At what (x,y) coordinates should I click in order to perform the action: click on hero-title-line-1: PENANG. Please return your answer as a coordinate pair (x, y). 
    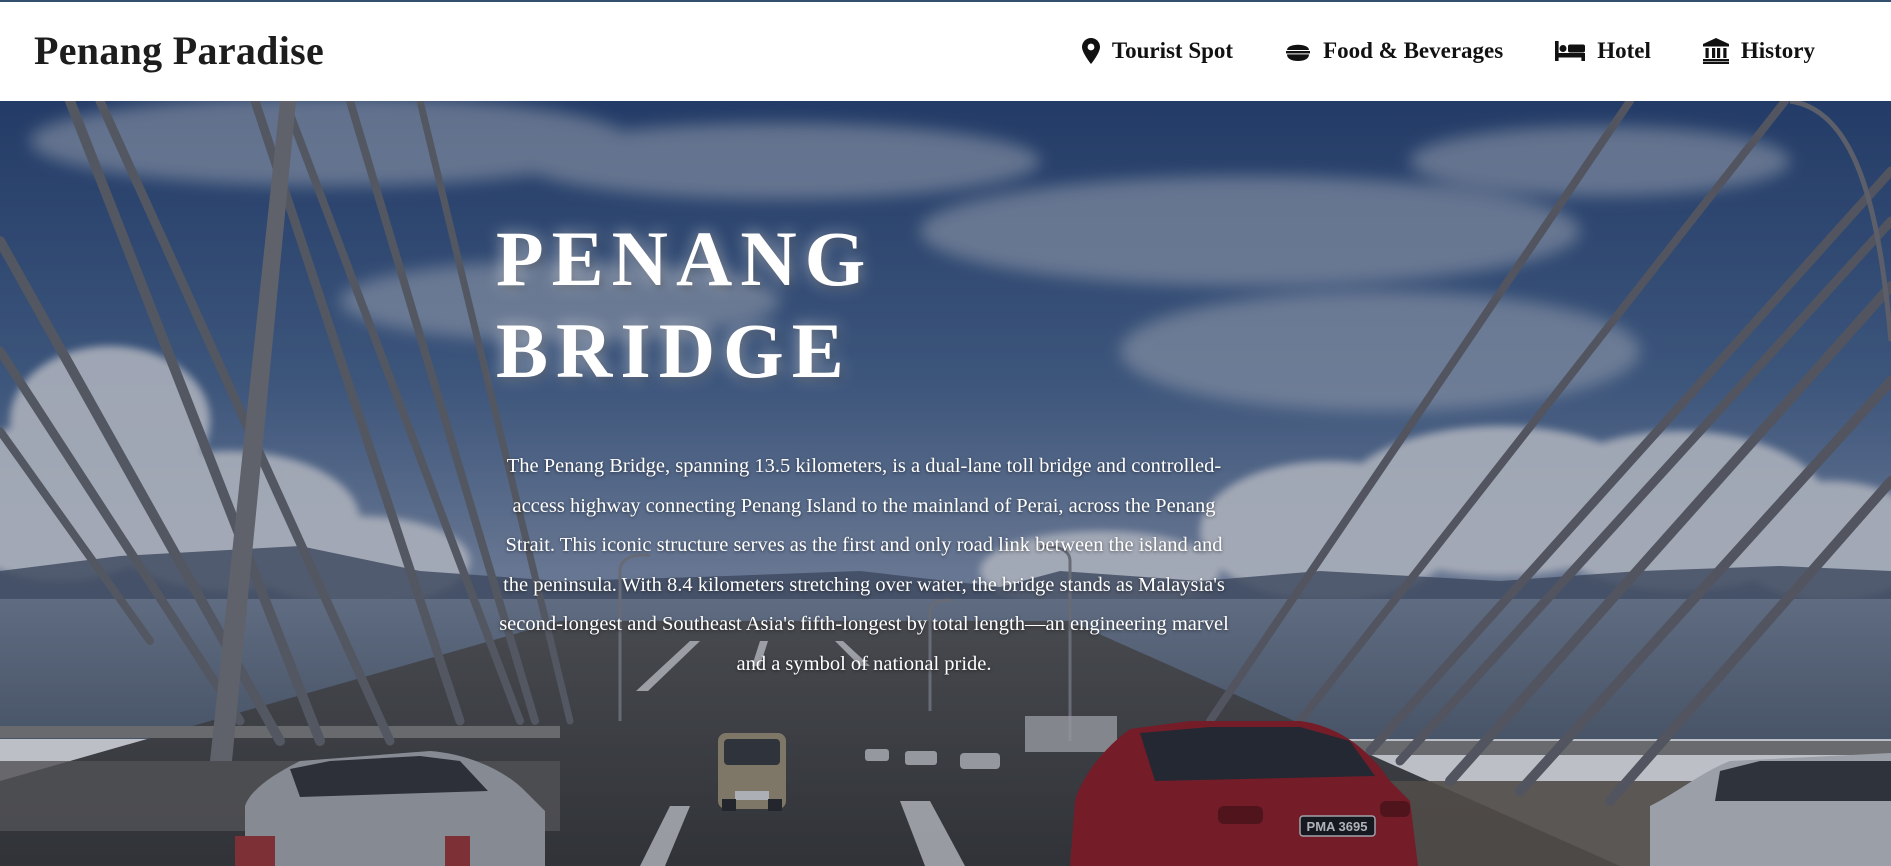
    Looking at the image, I should click on (685, 258).